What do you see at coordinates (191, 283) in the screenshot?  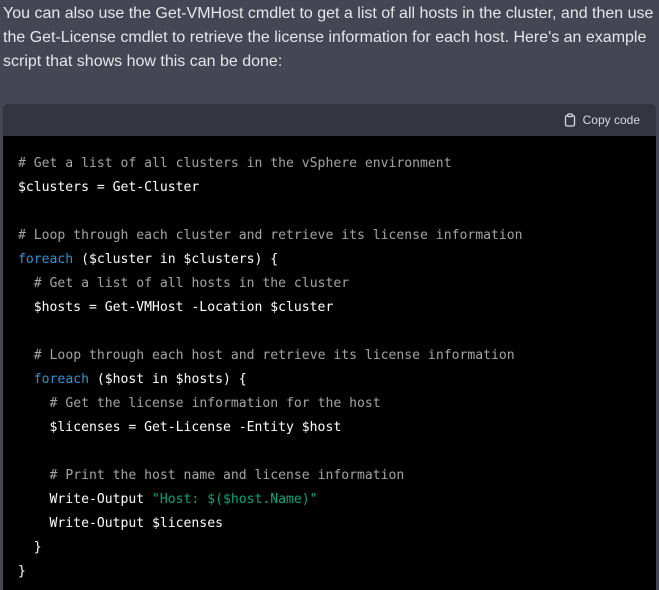 I see `code-comment: # Get a list of all hosts in the cluster` at bounding box center [191, 283].